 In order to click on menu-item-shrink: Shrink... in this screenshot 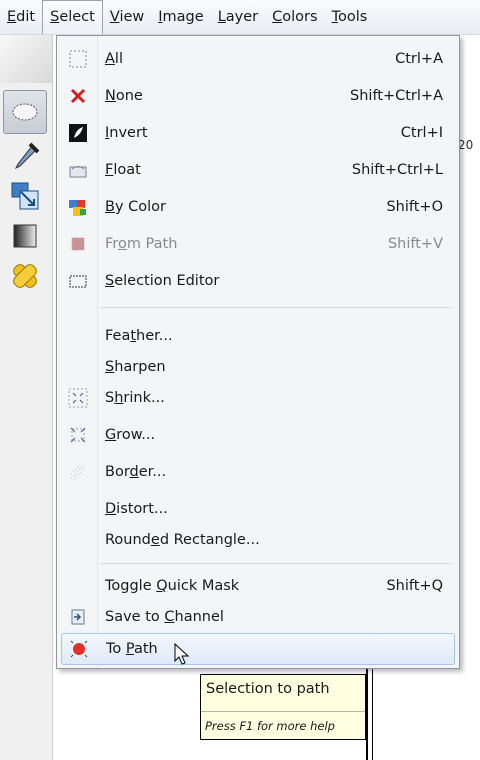, I will do `click(258, 398)`.